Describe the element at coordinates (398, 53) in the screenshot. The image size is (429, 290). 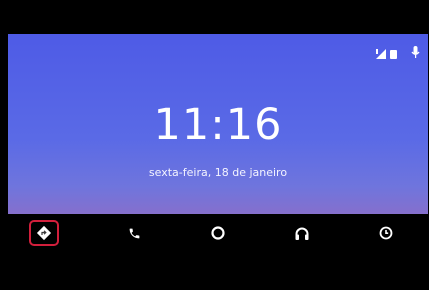
I see `status-bar` at that location.